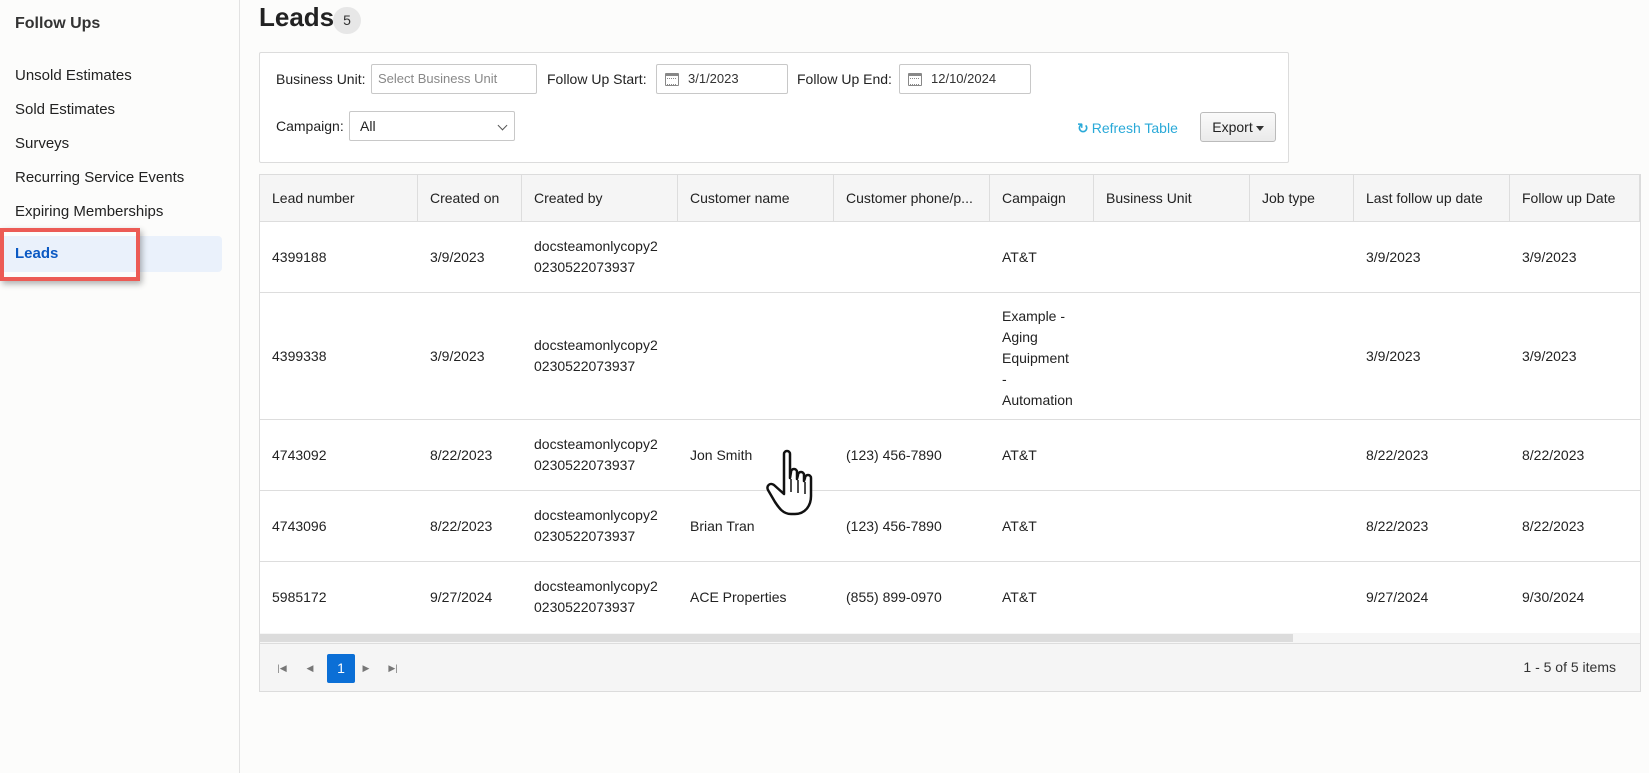 This screenshot has height=773, width=1649. I want to click on refresh-icon: ↻, so click(1083, 128).